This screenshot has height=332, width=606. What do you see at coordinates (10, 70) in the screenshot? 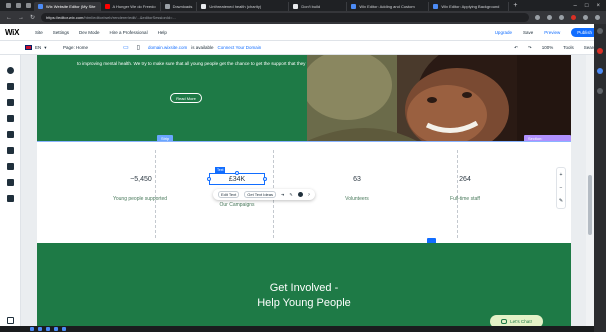
I see `add-elements-icon` at bounding box center [10, 70].